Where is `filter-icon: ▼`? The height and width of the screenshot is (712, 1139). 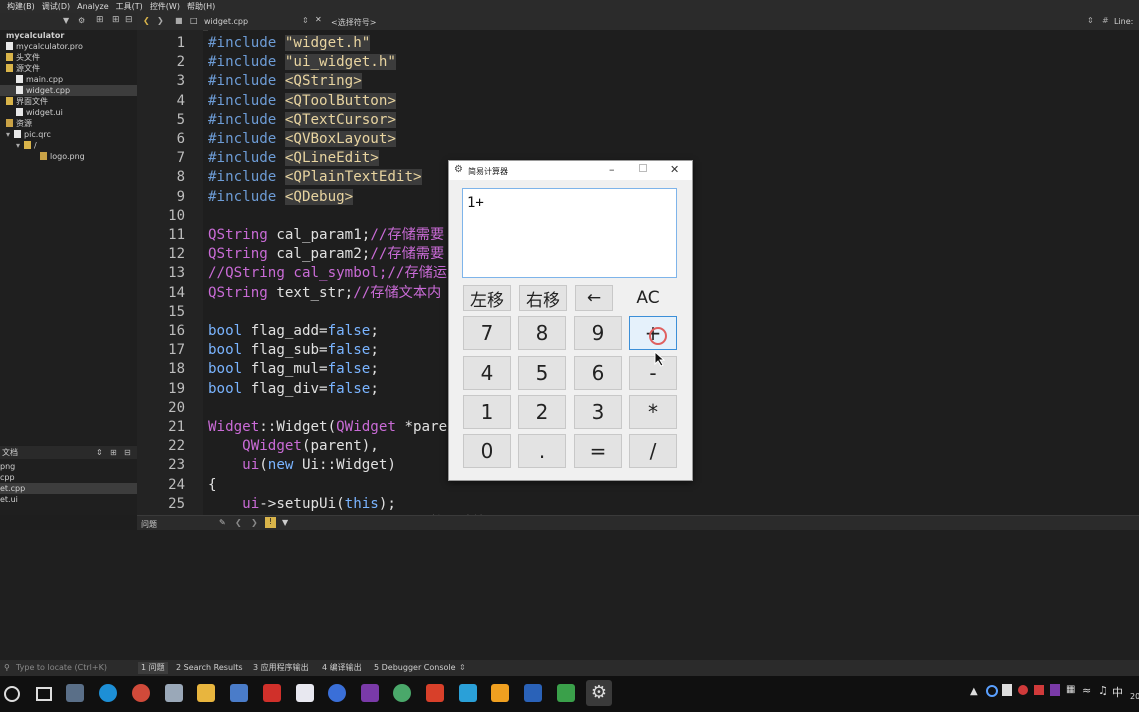
filter-icon: ▼ is located at coordinates (285, 522).